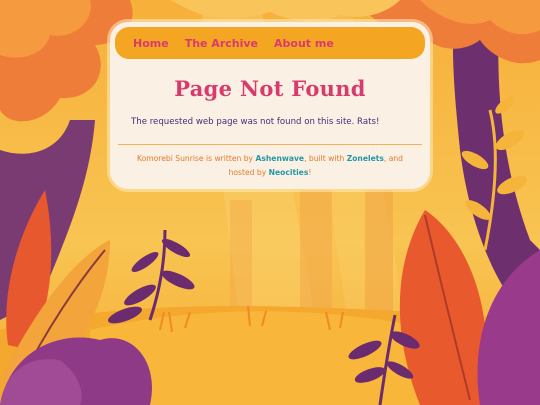 Image resolution: width=540 pixels, height=405 pixels. What do you see at coordinates (196, 158) in the screenshot?
I see `footer-text: Komorebi Sunrise is written by` at bounding box center [196, 158].